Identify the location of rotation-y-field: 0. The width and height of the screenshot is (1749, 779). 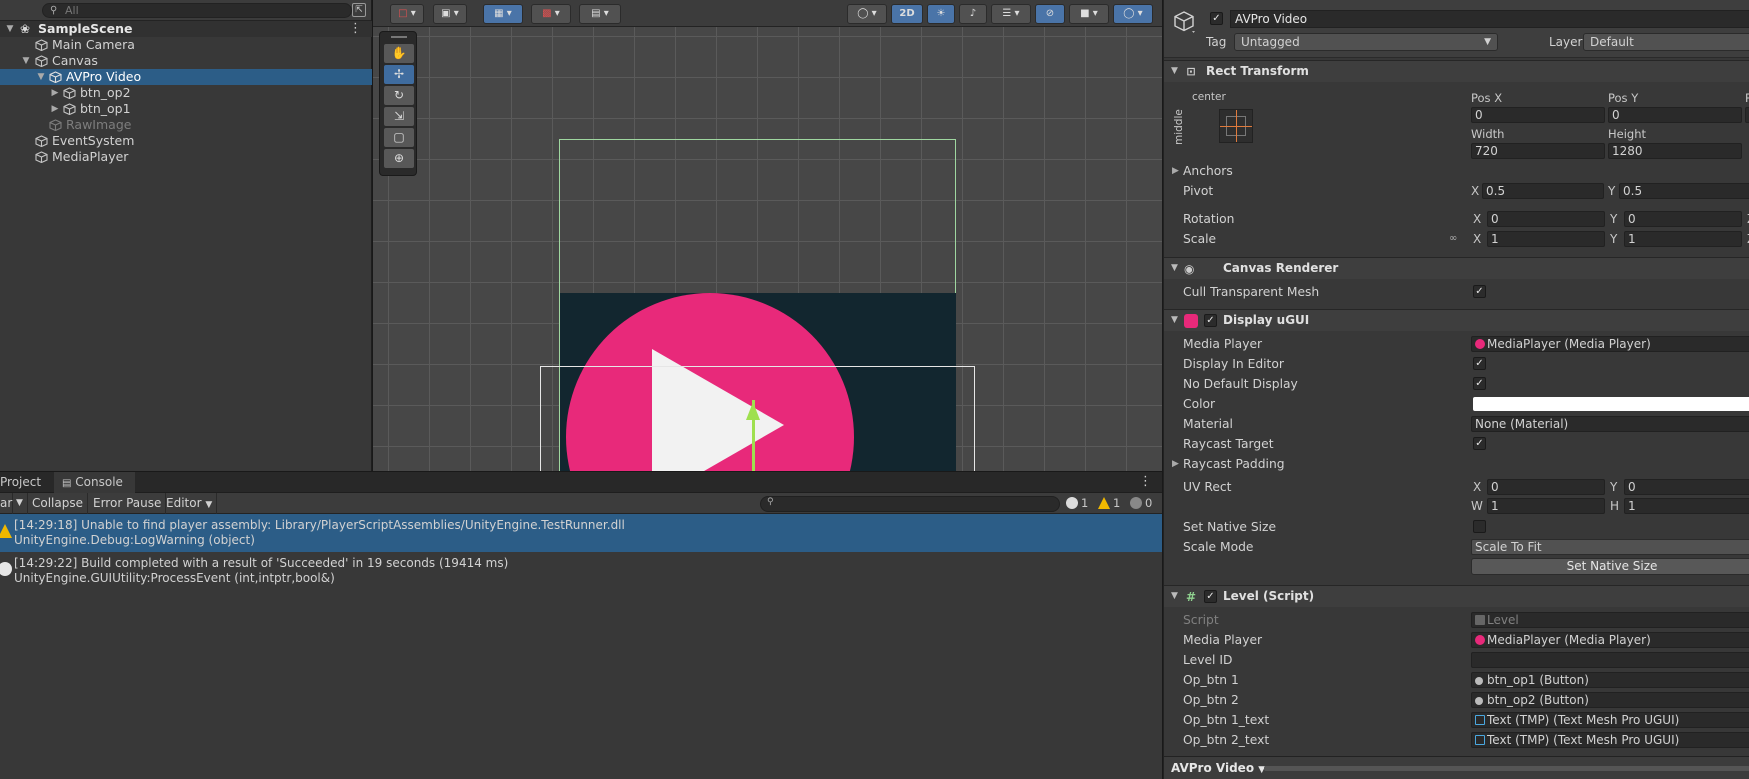
(1683, 219).